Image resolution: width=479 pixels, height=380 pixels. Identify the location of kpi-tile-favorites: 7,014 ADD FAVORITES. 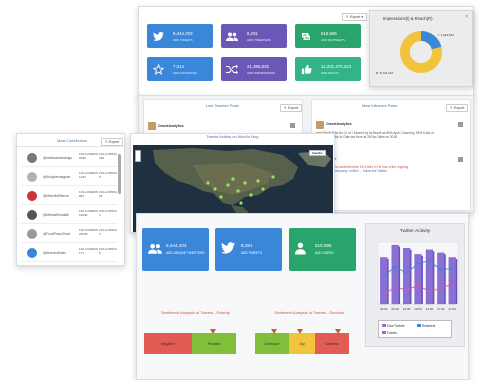
(180, 69).